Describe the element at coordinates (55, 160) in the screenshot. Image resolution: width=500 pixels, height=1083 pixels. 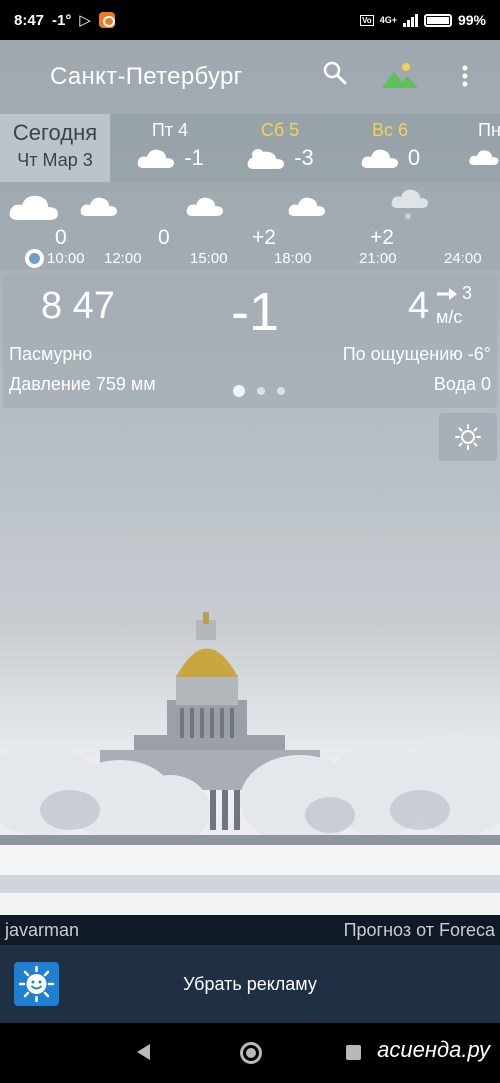
I see `day-date: Чт Мар 3` at that location.